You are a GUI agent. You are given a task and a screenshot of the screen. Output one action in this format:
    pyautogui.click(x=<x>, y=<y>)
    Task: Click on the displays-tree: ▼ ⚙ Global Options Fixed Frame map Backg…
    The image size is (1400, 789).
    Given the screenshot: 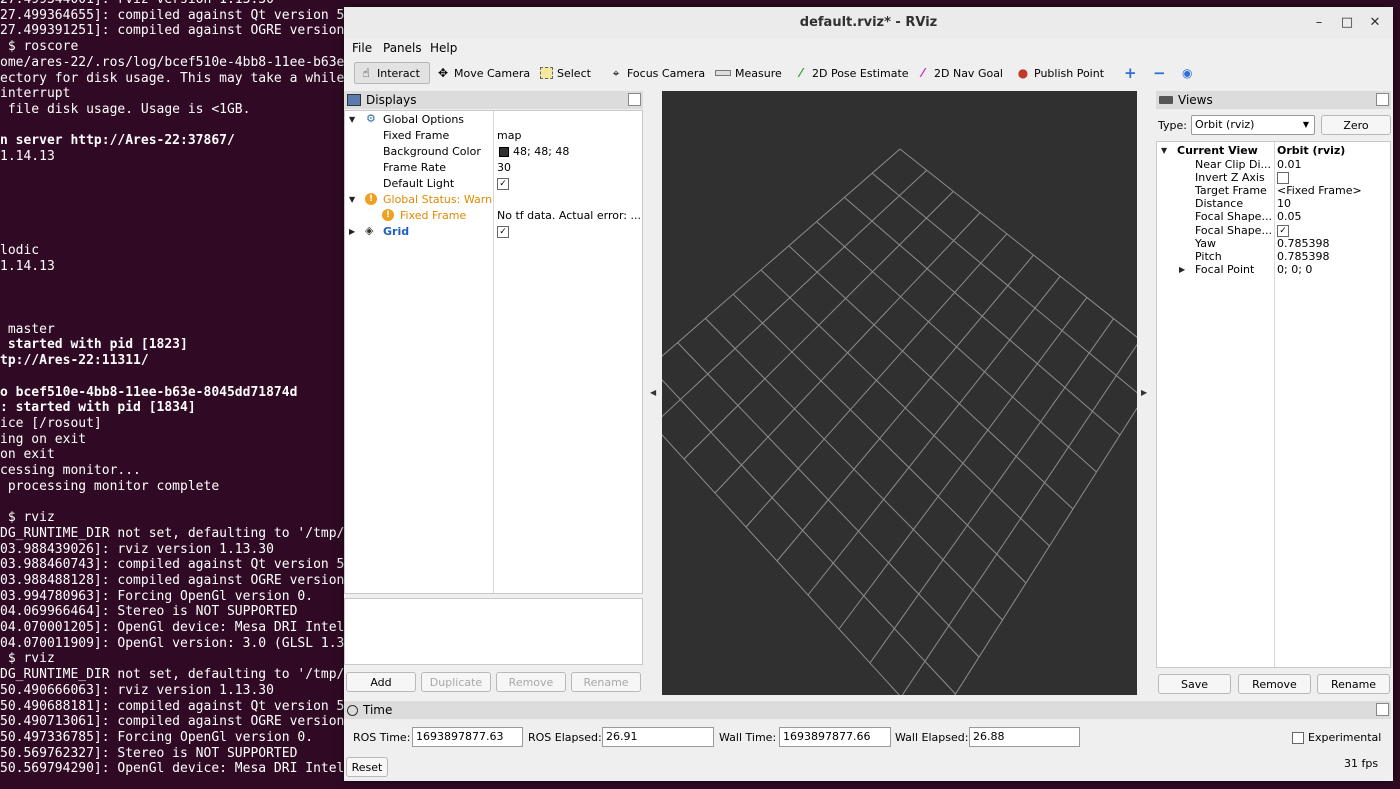 What is the action you would take?
    pyautogui.click(x=493, y=352)
    